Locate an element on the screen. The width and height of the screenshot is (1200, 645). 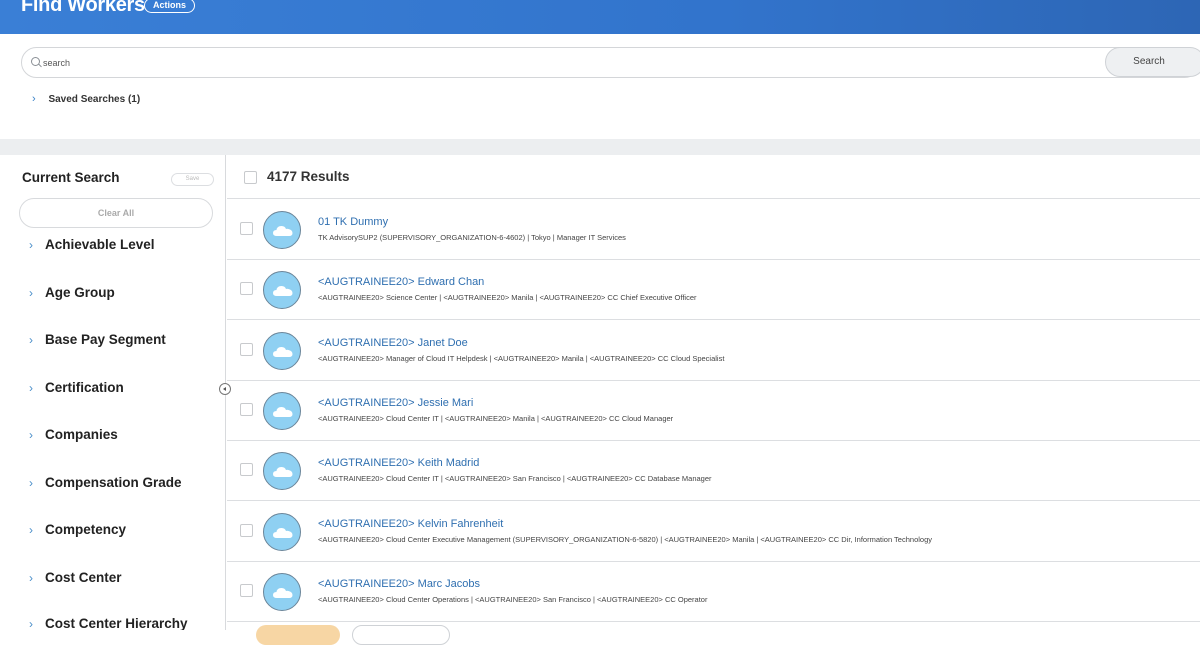
bottom-primary-button is located at coordinates (298, 635).